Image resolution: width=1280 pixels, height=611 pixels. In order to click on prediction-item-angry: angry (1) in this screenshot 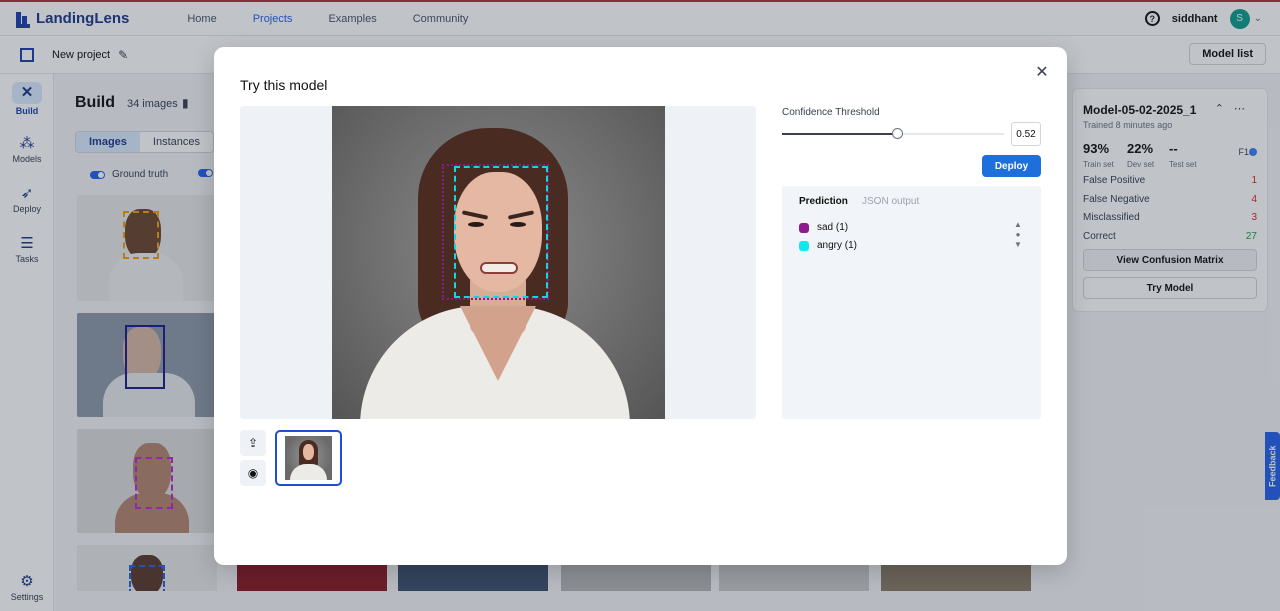, I will do `click(828, 245)`.